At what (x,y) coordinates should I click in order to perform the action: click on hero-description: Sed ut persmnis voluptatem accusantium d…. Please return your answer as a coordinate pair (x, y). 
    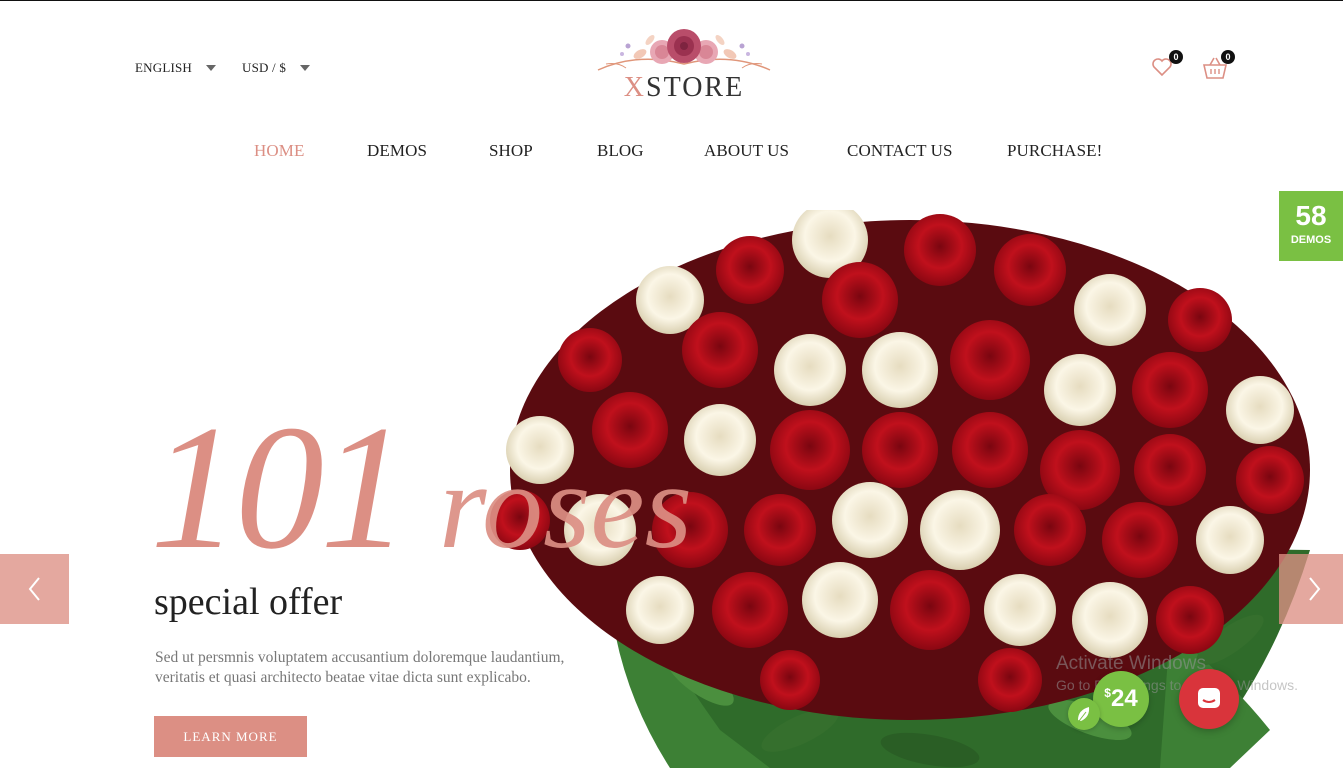
    Looking at the image, I should click on (395, 668).